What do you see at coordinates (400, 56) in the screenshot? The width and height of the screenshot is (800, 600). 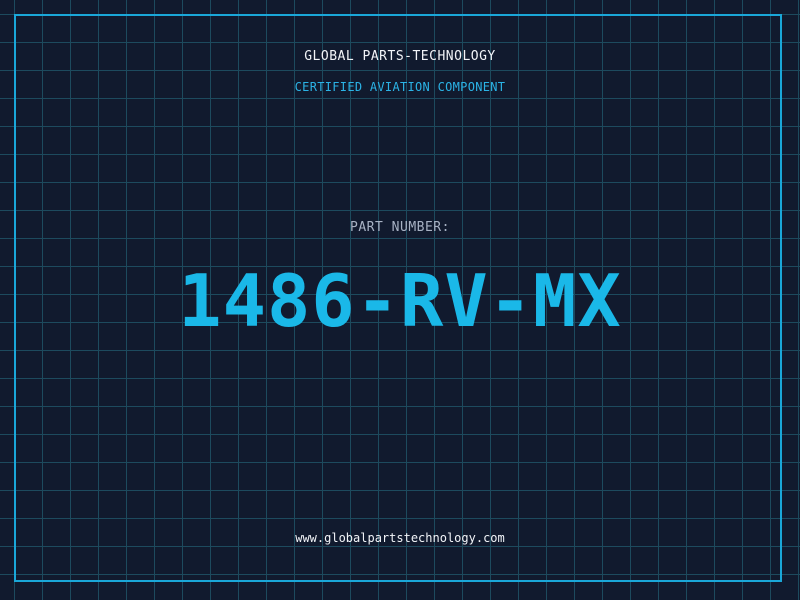 I see `company-name: GLOBAL PARTS-TECHNOLOGY` at bounding box center [400, 56].